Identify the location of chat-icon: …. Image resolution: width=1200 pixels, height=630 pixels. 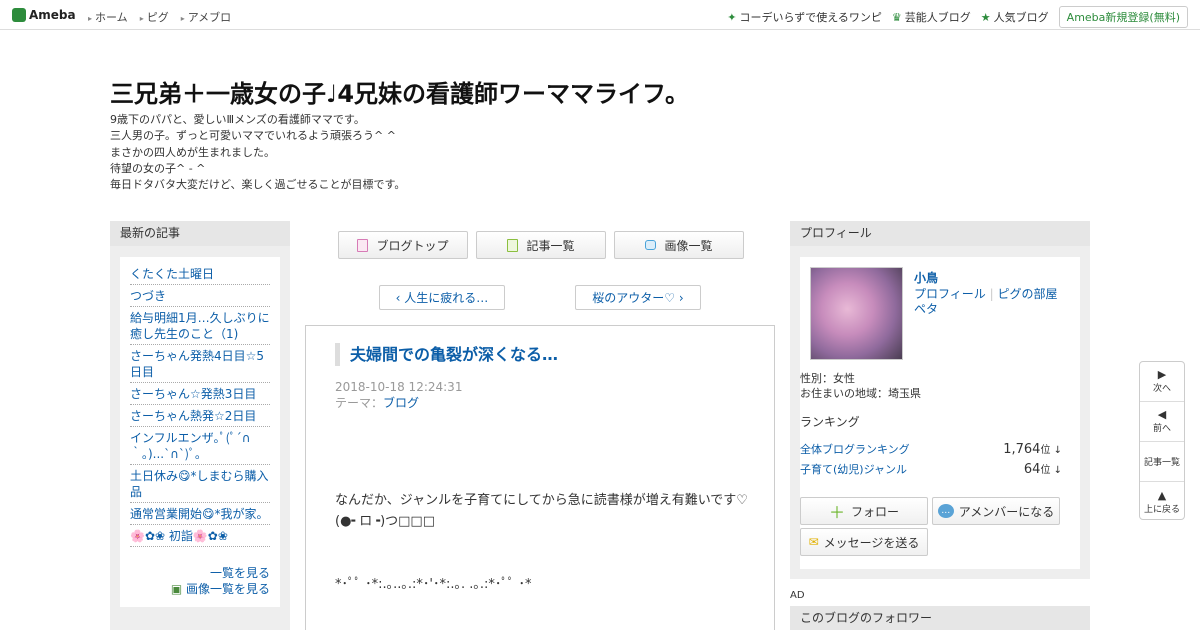
(945, 511).